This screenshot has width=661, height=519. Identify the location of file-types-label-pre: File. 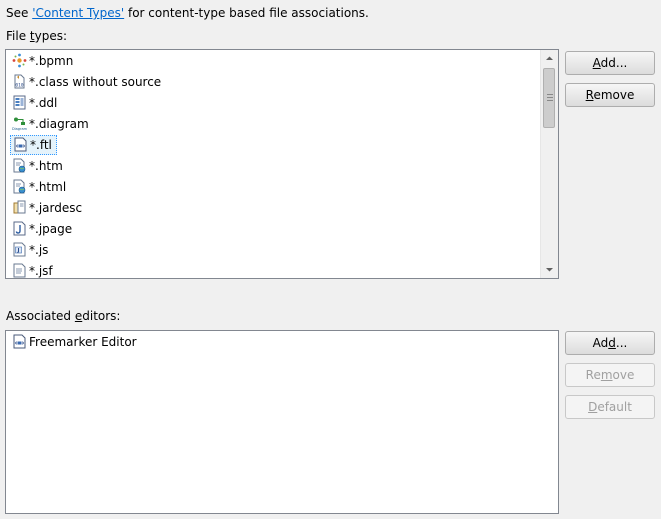
(18, 36).